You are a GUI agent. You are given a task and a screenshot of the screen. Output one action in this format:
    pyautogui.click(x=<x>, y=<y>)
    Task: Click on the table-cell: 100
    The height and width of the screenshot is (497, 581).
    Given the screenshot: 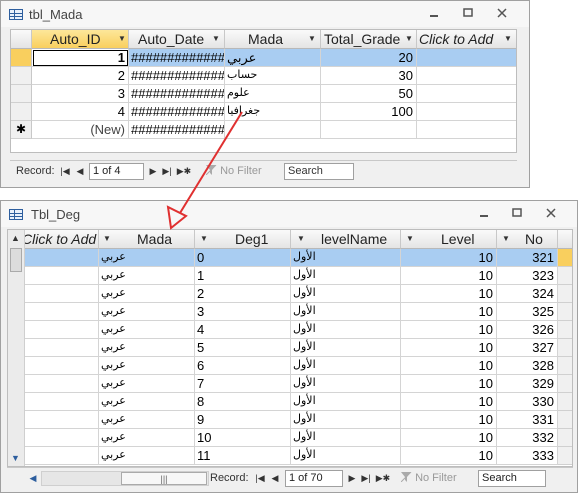 What is the action you would take?
    pyautogui.click(x=369, y=112)
    